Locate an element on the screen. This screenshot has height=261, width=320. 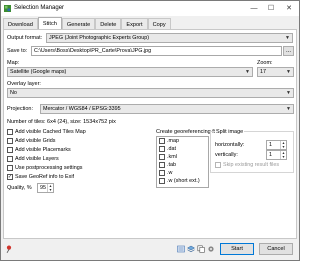
queue-icon is located at coordinates (181, 249).